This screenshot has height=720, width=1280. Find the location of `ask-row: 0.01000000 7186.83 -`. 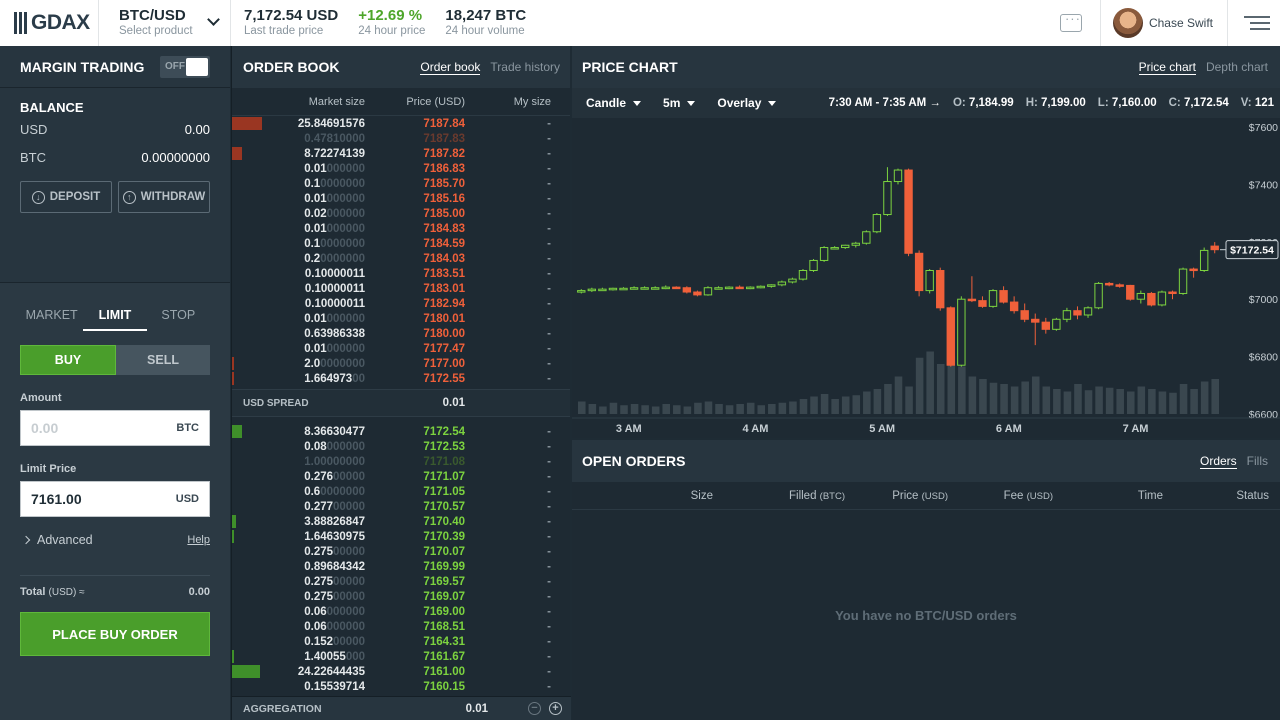

ask-row: 0.01000000 7186.83 - is located at coordinates (401, 168).